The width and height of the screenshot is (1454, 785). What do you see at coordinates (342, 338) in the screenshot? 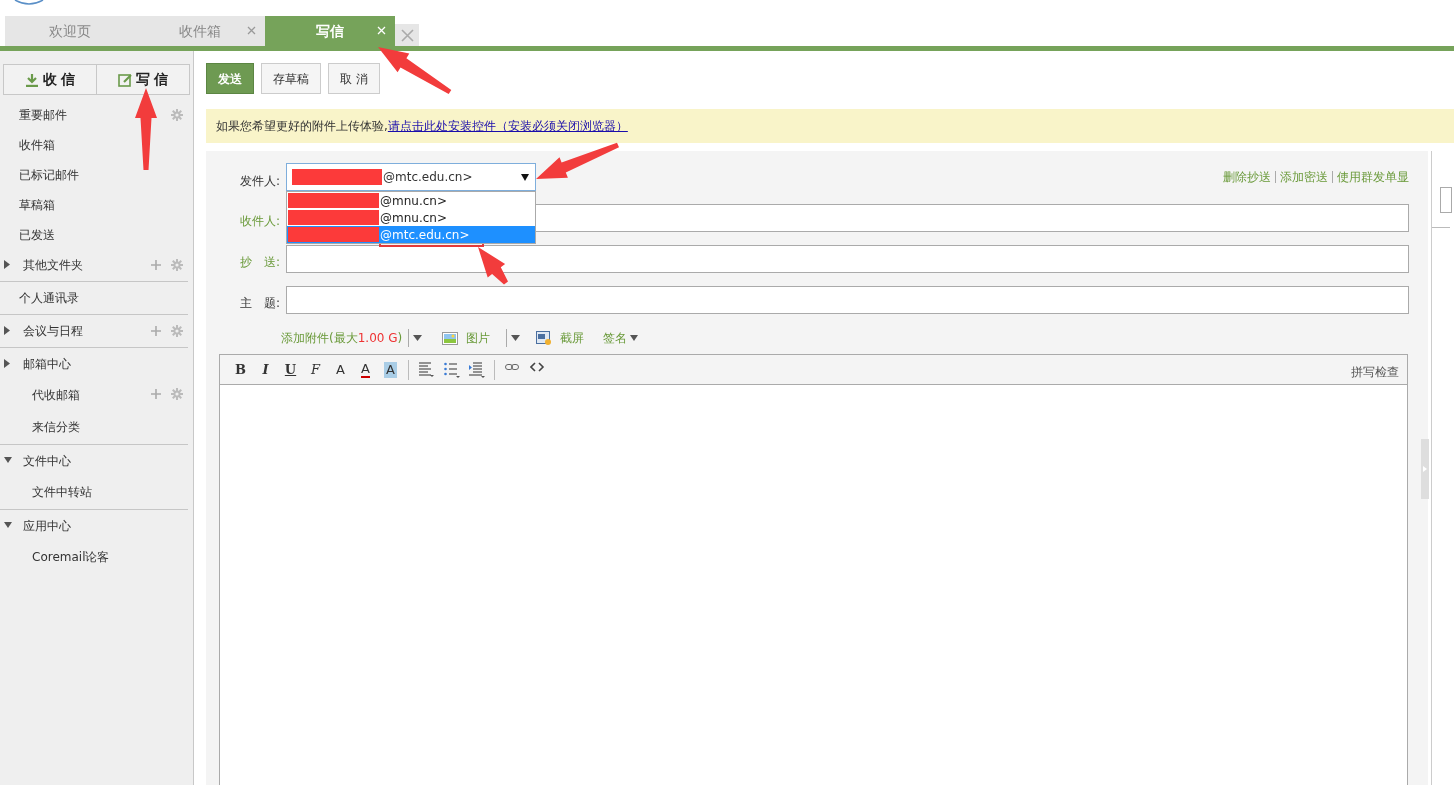
I see `attach-link: 添加附件(最大1.00 G)` at bounding box center [342, 338].